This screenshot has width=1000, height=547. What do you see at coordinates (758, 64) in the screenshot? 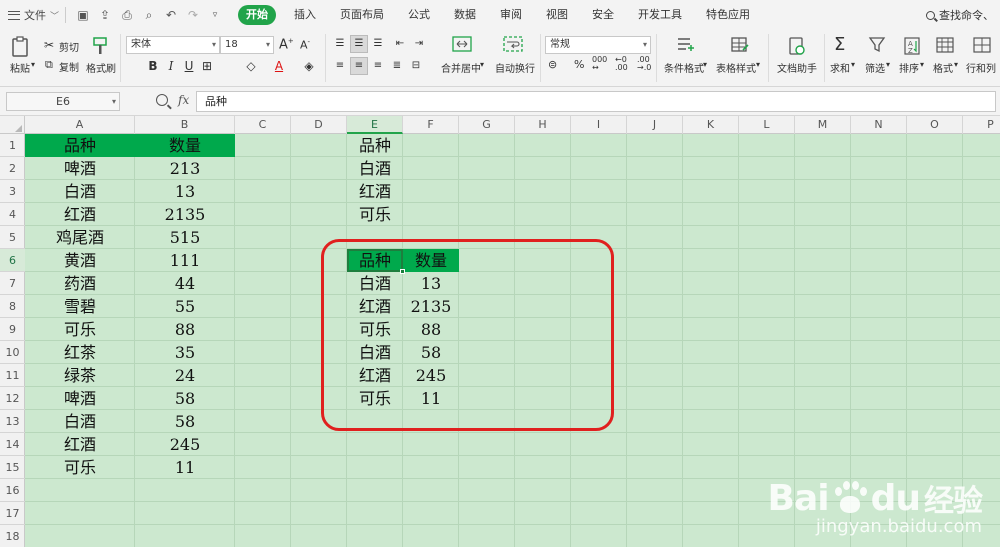
I see `table-style-dropdown-icon: ▾` at bounding box center [758, 64].